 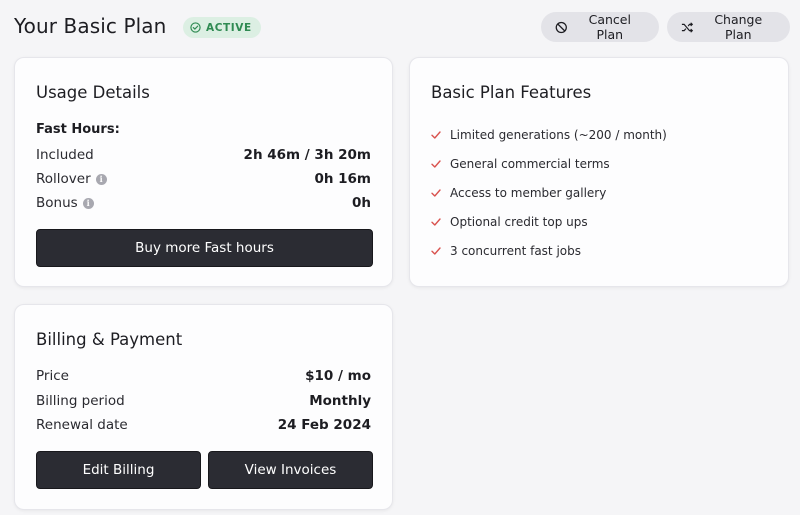 What do you see at coordinates (109, 339) in the screenshot?
I see `billing-card-title: Billing & Payment` at bounding box center [109, 339].